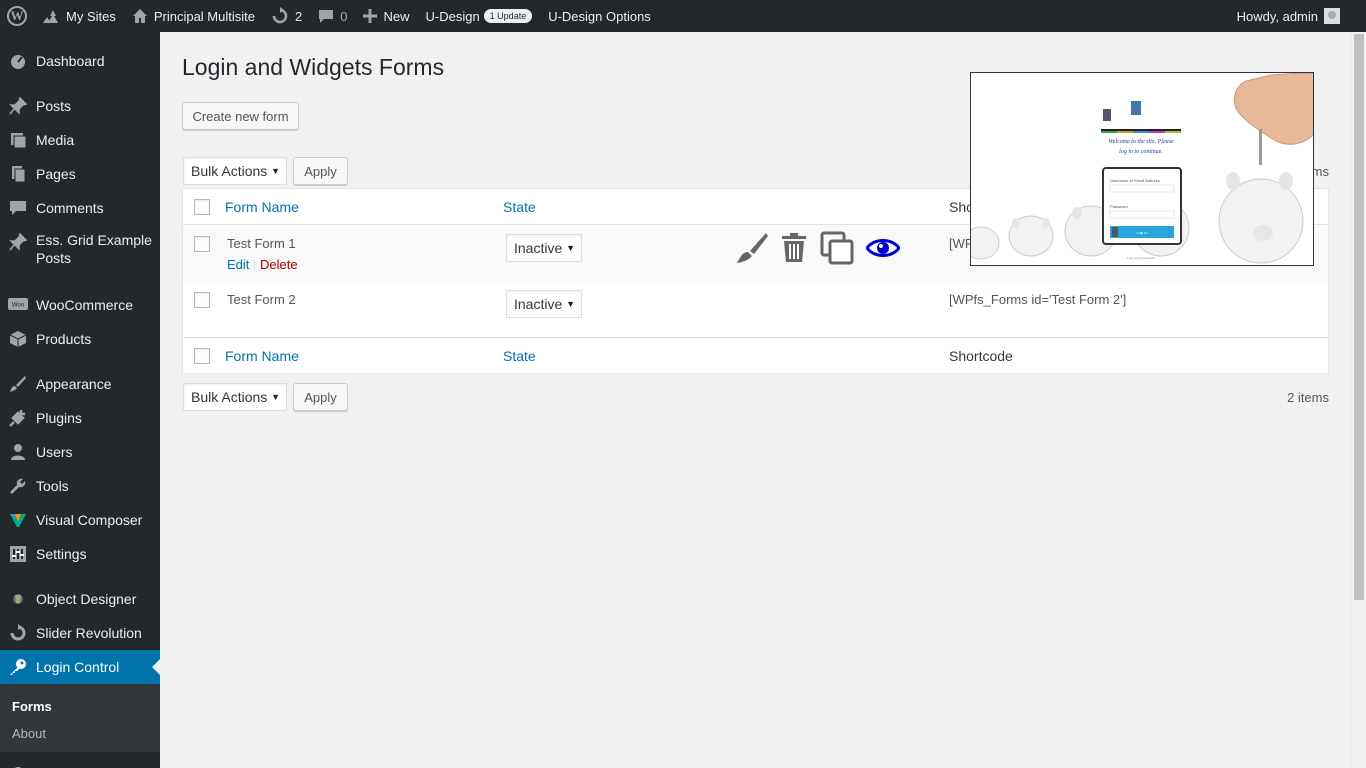 Image resolution: width=1366 pixels, height=768 pixels. Describe the element at coordinates (238, 264) in the screenshot. I see `edit-link: Edit` at that location.